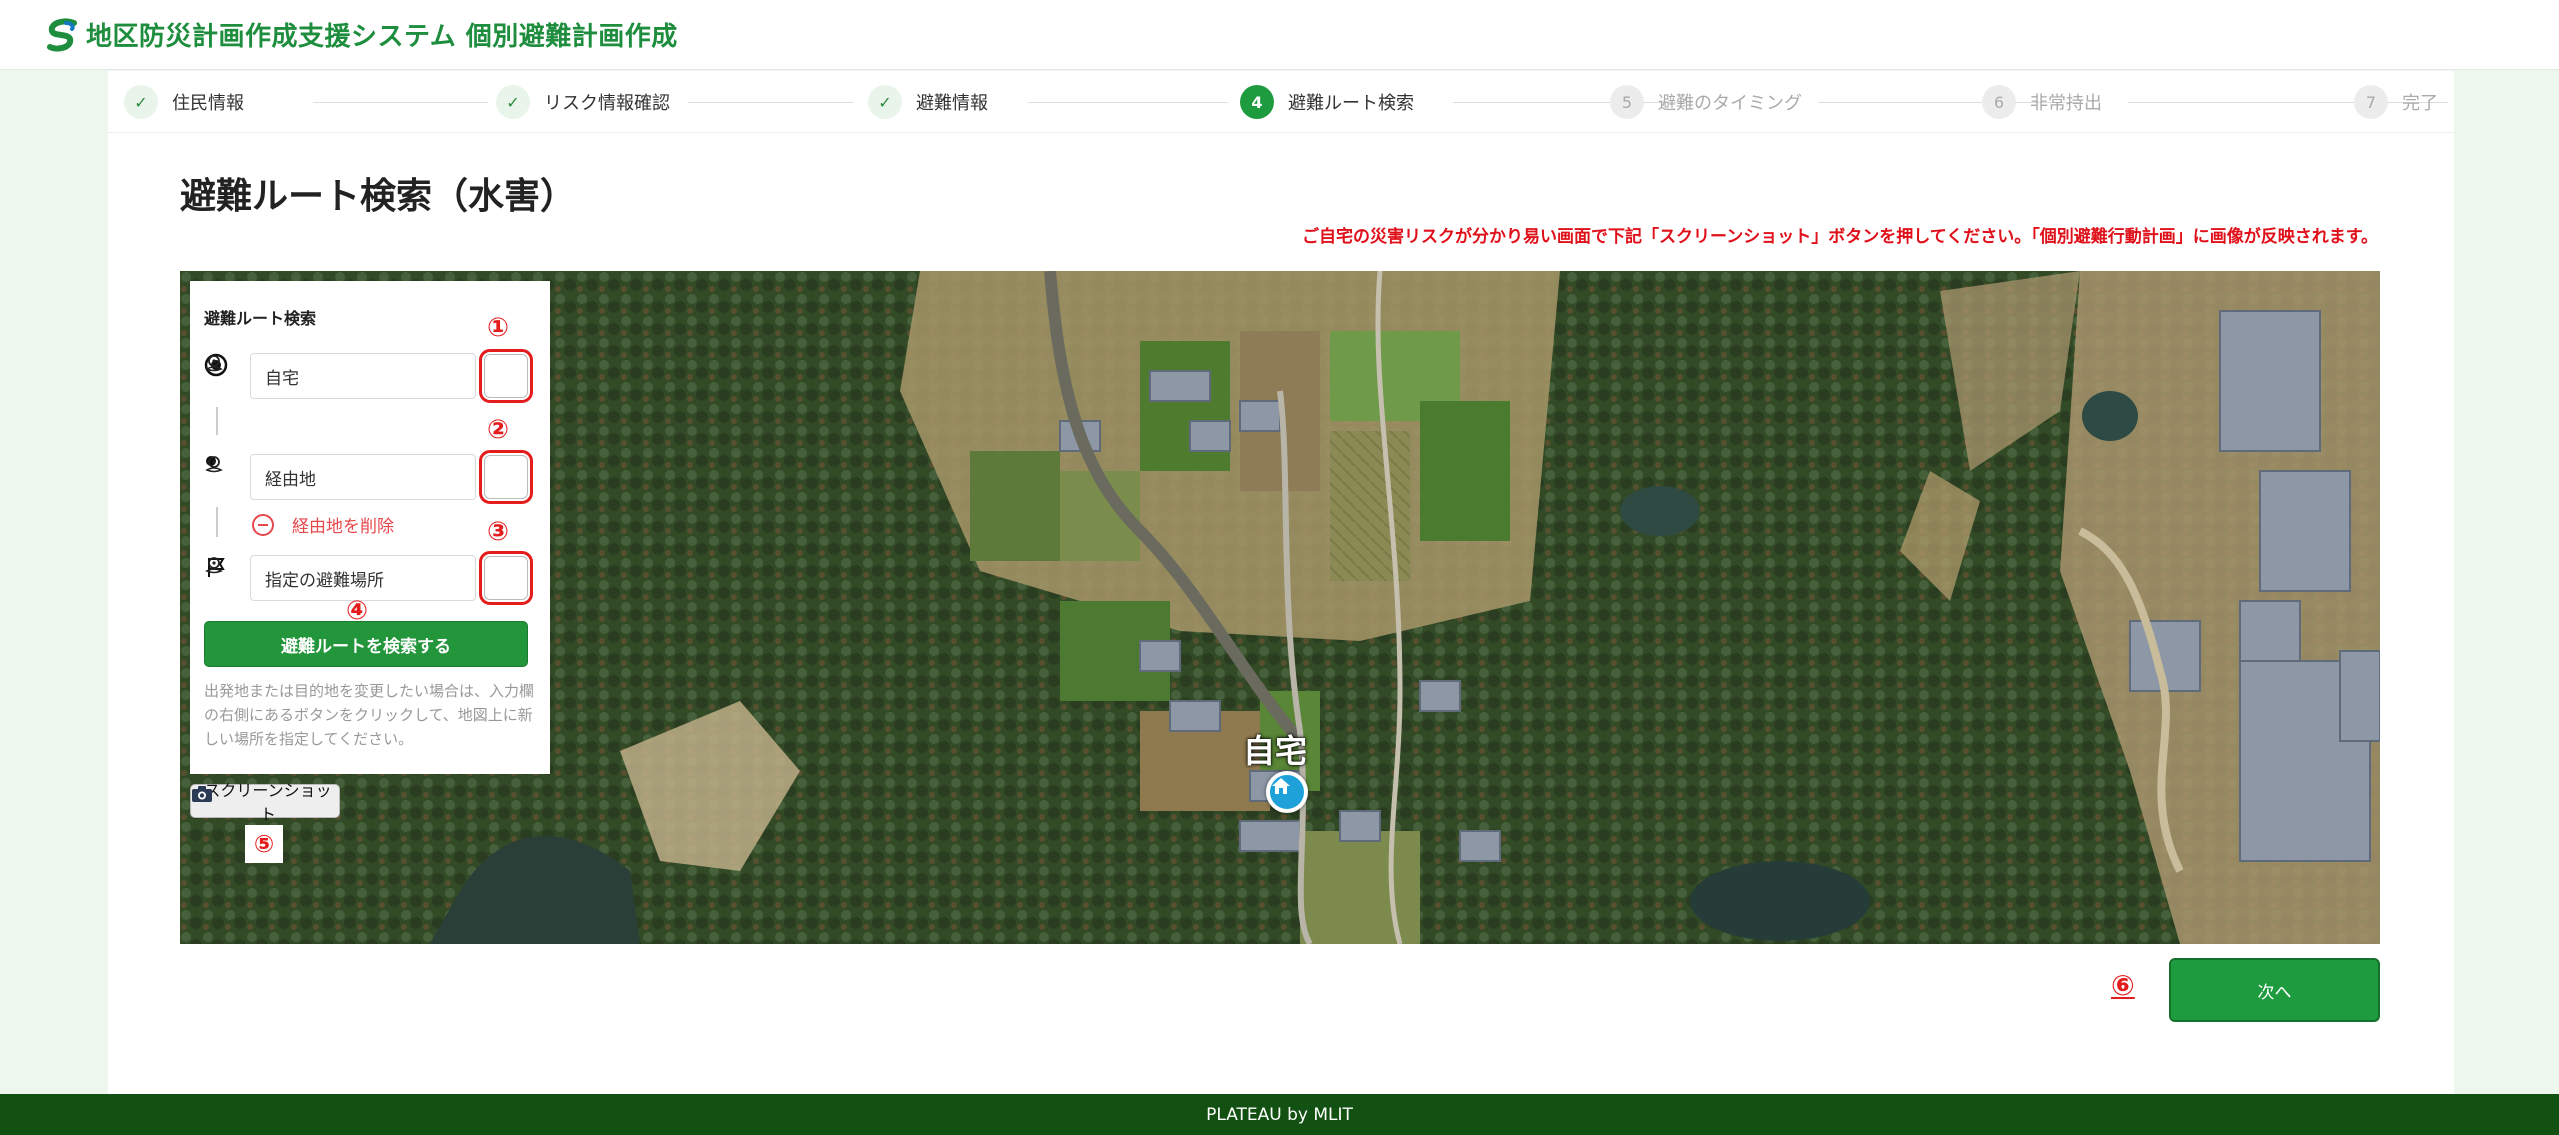 The height and width of the screenshot is (1135, 2559). Describe the element at coordinates (2420, 103) in the screenshot. I see `step-label: 完了` at that location.